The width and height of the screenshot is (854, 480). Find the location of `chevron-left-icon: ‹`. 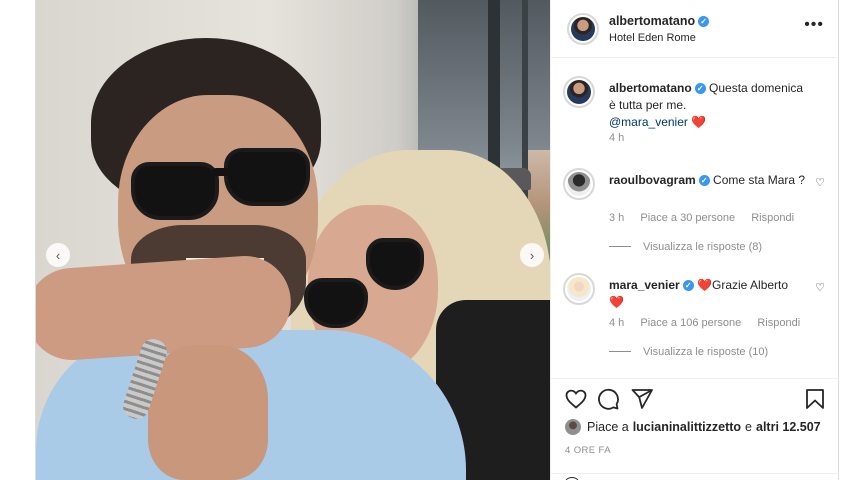

chevron-left-icon: ‹ is located at coordinates (58, 255).